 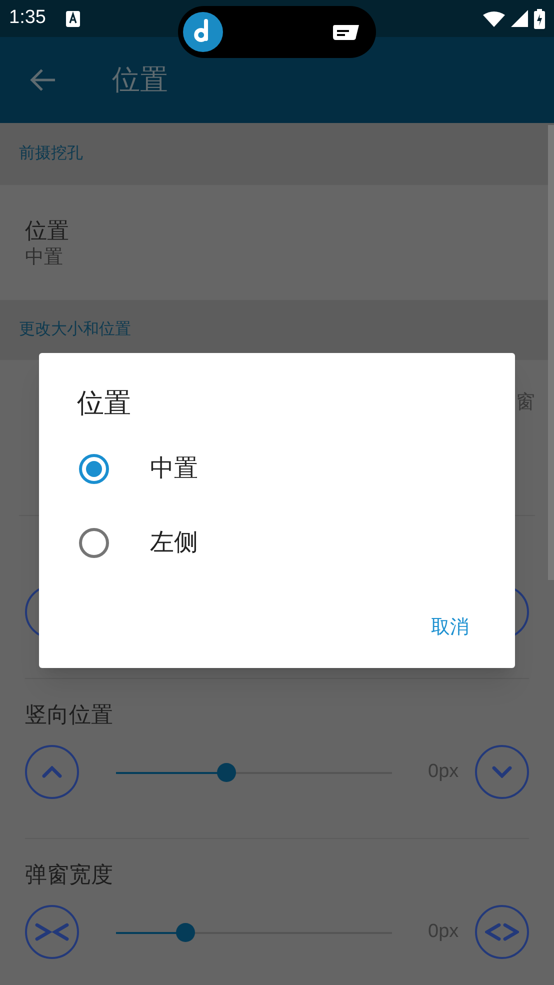 What do you see at coordinates (519, 18) in the screenshot?
I see `signal-icon` at bounding box center [519, 18].